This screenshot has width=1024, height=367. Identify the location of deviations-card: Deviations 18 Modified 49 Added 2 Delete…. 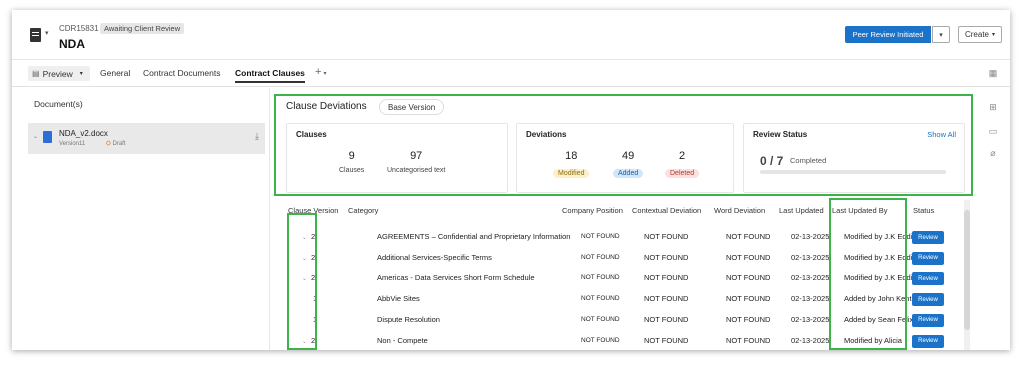
(625, 158).